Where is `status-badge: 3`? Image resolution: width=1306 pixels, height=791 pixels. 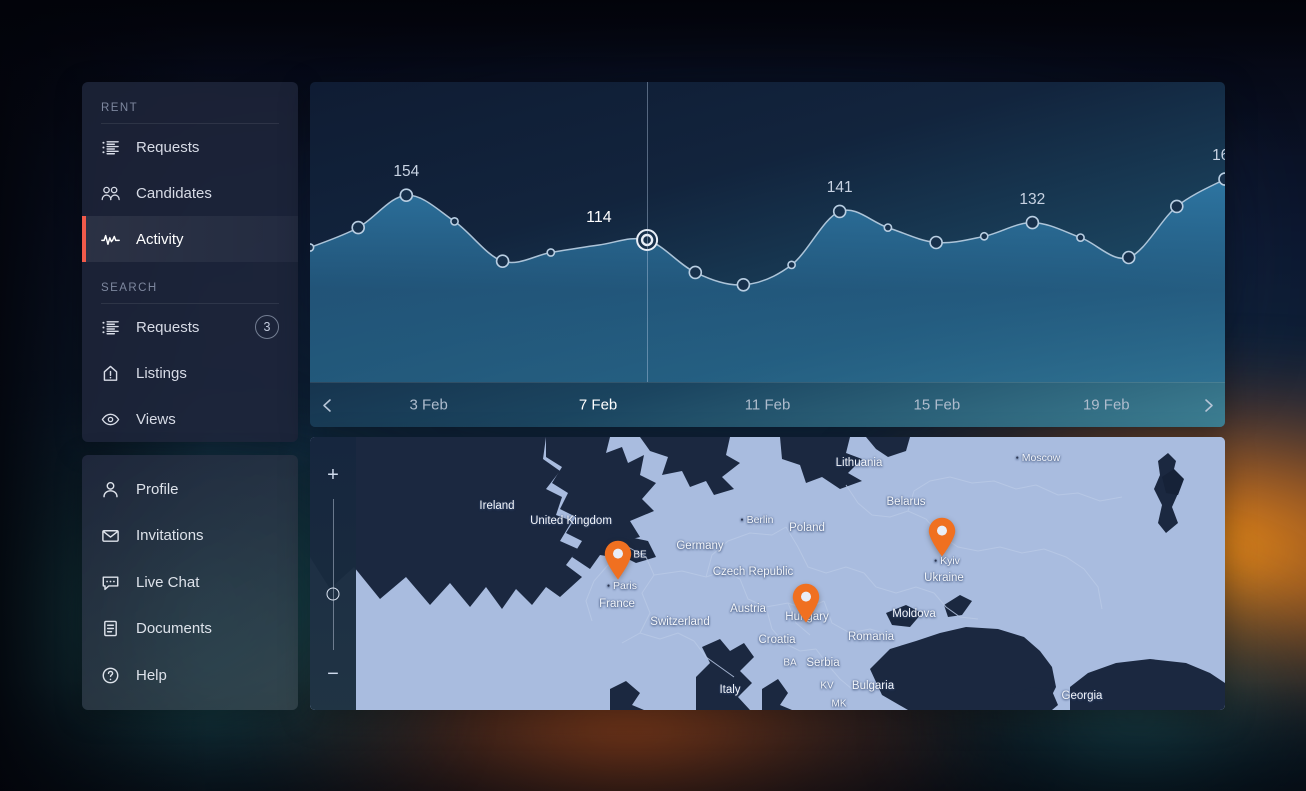 status-badge: 3 is located at coordinates (267, 327).